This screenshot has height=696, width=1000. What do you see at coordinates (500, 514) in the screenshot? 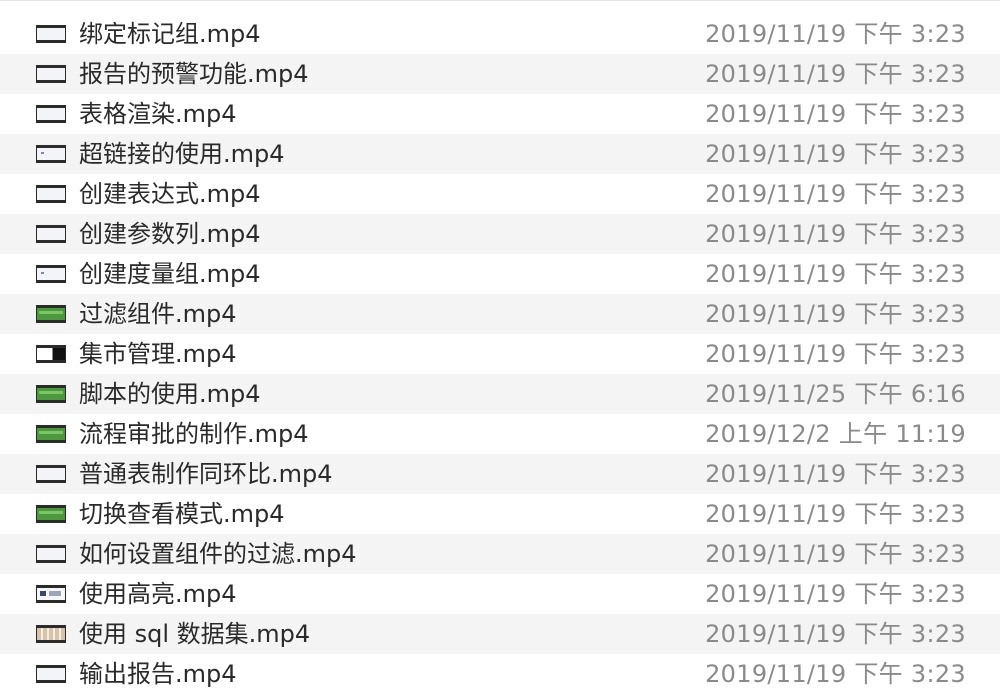
I see `file-row: 切换查看模式.mp4 2019/11/19 下午 3:23` at bounding box center [500, 514].